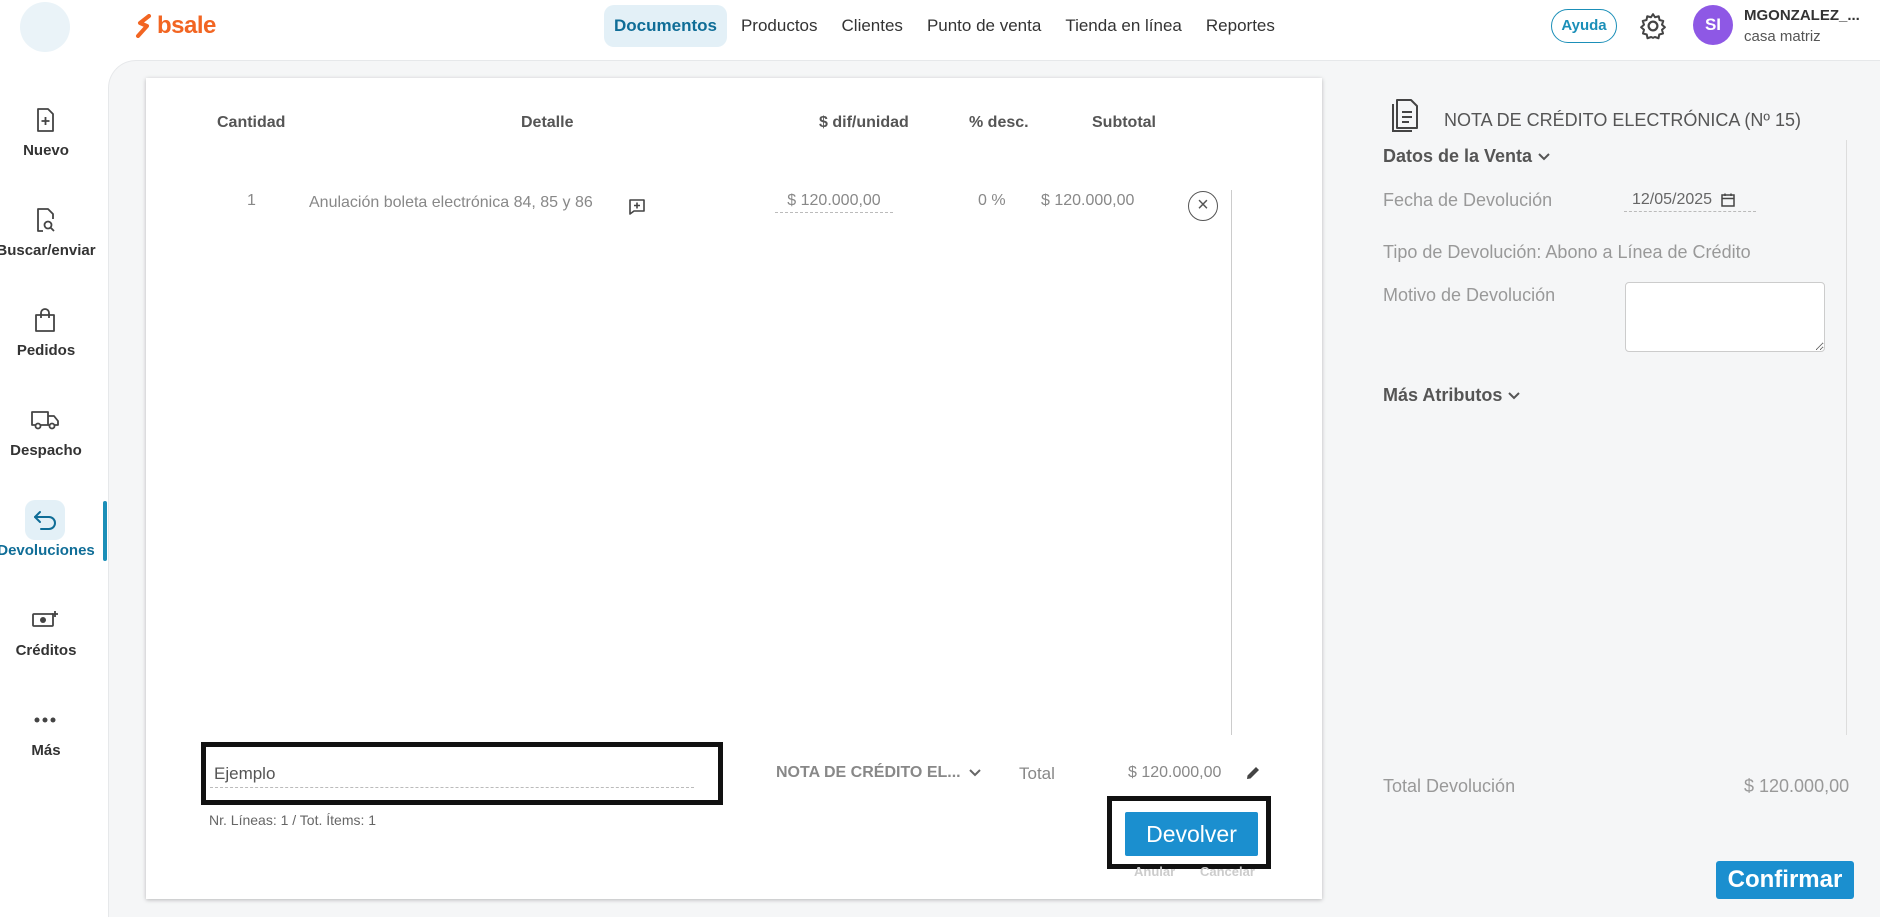 This screenshot has height=917, width=1880. I want to click on total-label: Total, so click(1037, 773).